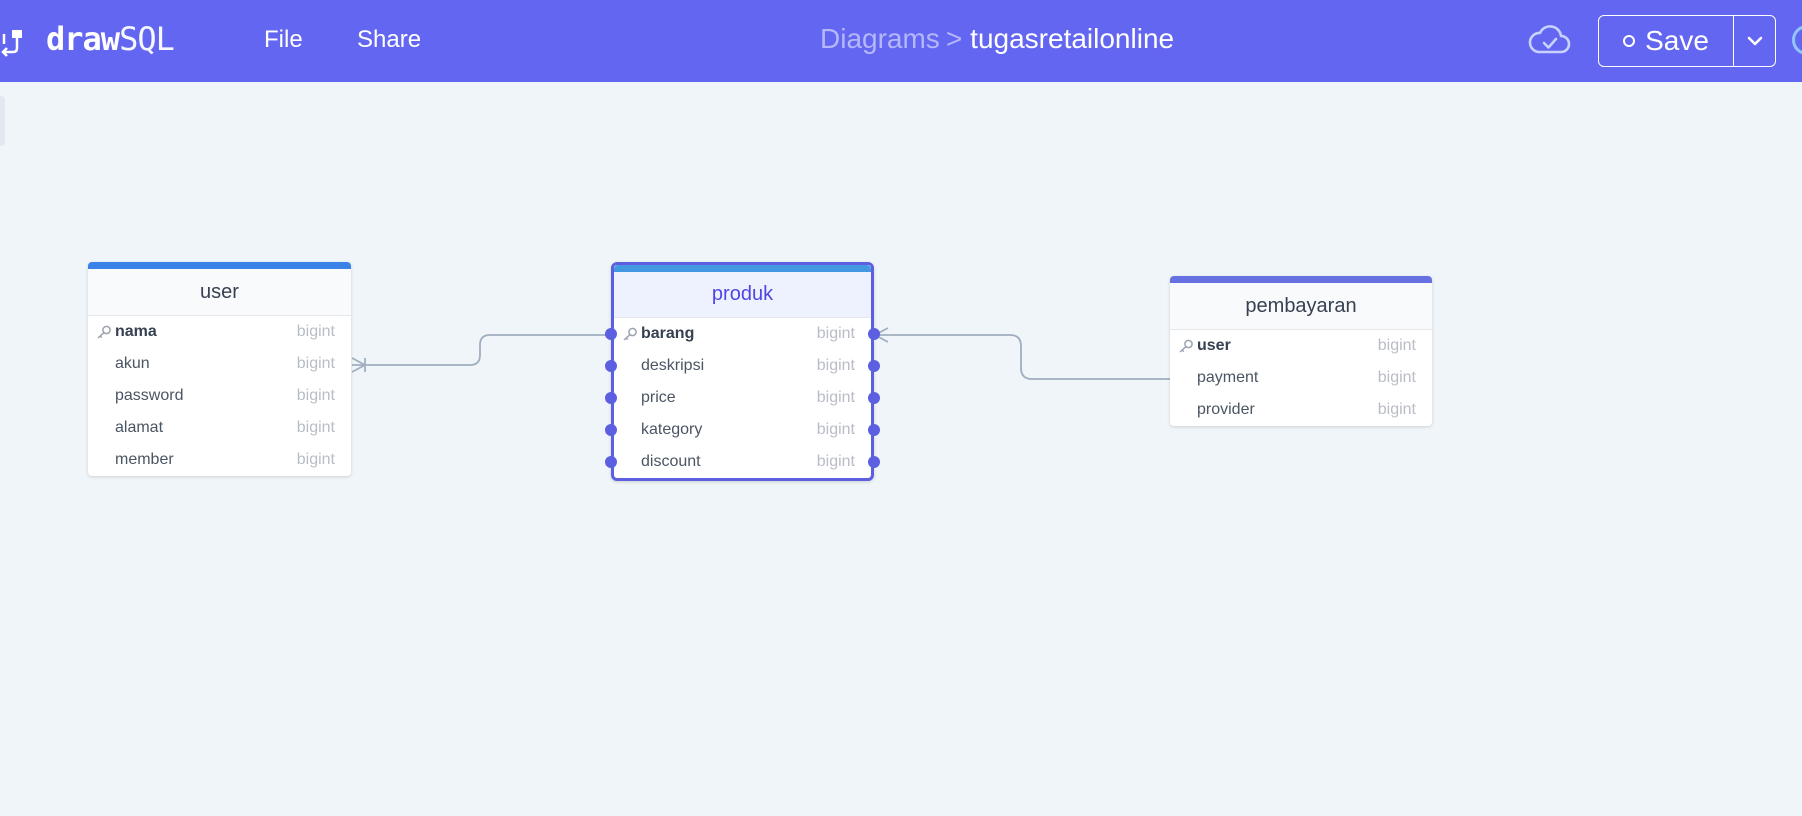  What do you see at coordinates (658, 397) in the screenshot?
I see `field-name: price` at bounding box center [658, 397].